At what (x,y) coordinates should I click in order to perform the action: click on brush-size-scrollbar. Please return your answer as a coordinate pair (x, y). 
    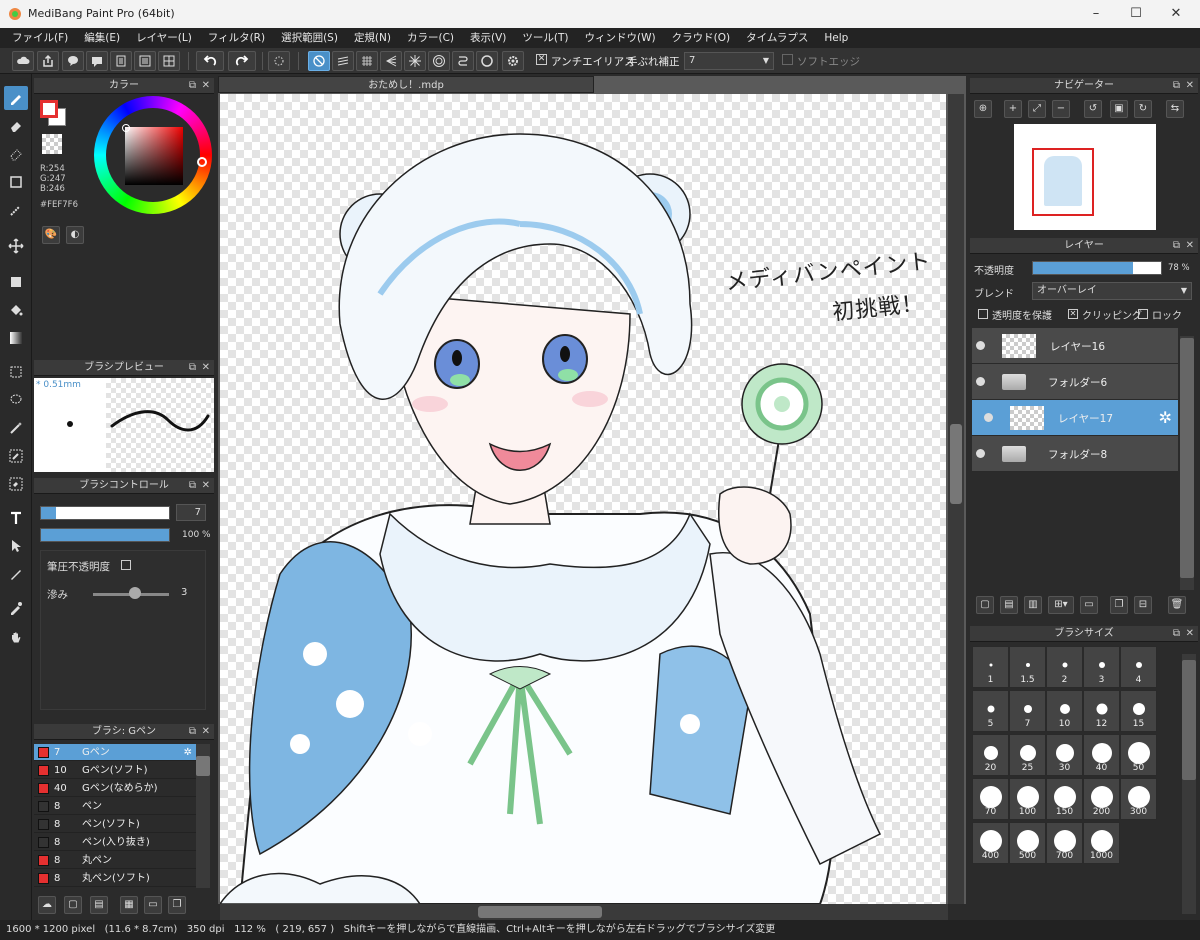
    Looking at the image, I should click on (1189, 784).